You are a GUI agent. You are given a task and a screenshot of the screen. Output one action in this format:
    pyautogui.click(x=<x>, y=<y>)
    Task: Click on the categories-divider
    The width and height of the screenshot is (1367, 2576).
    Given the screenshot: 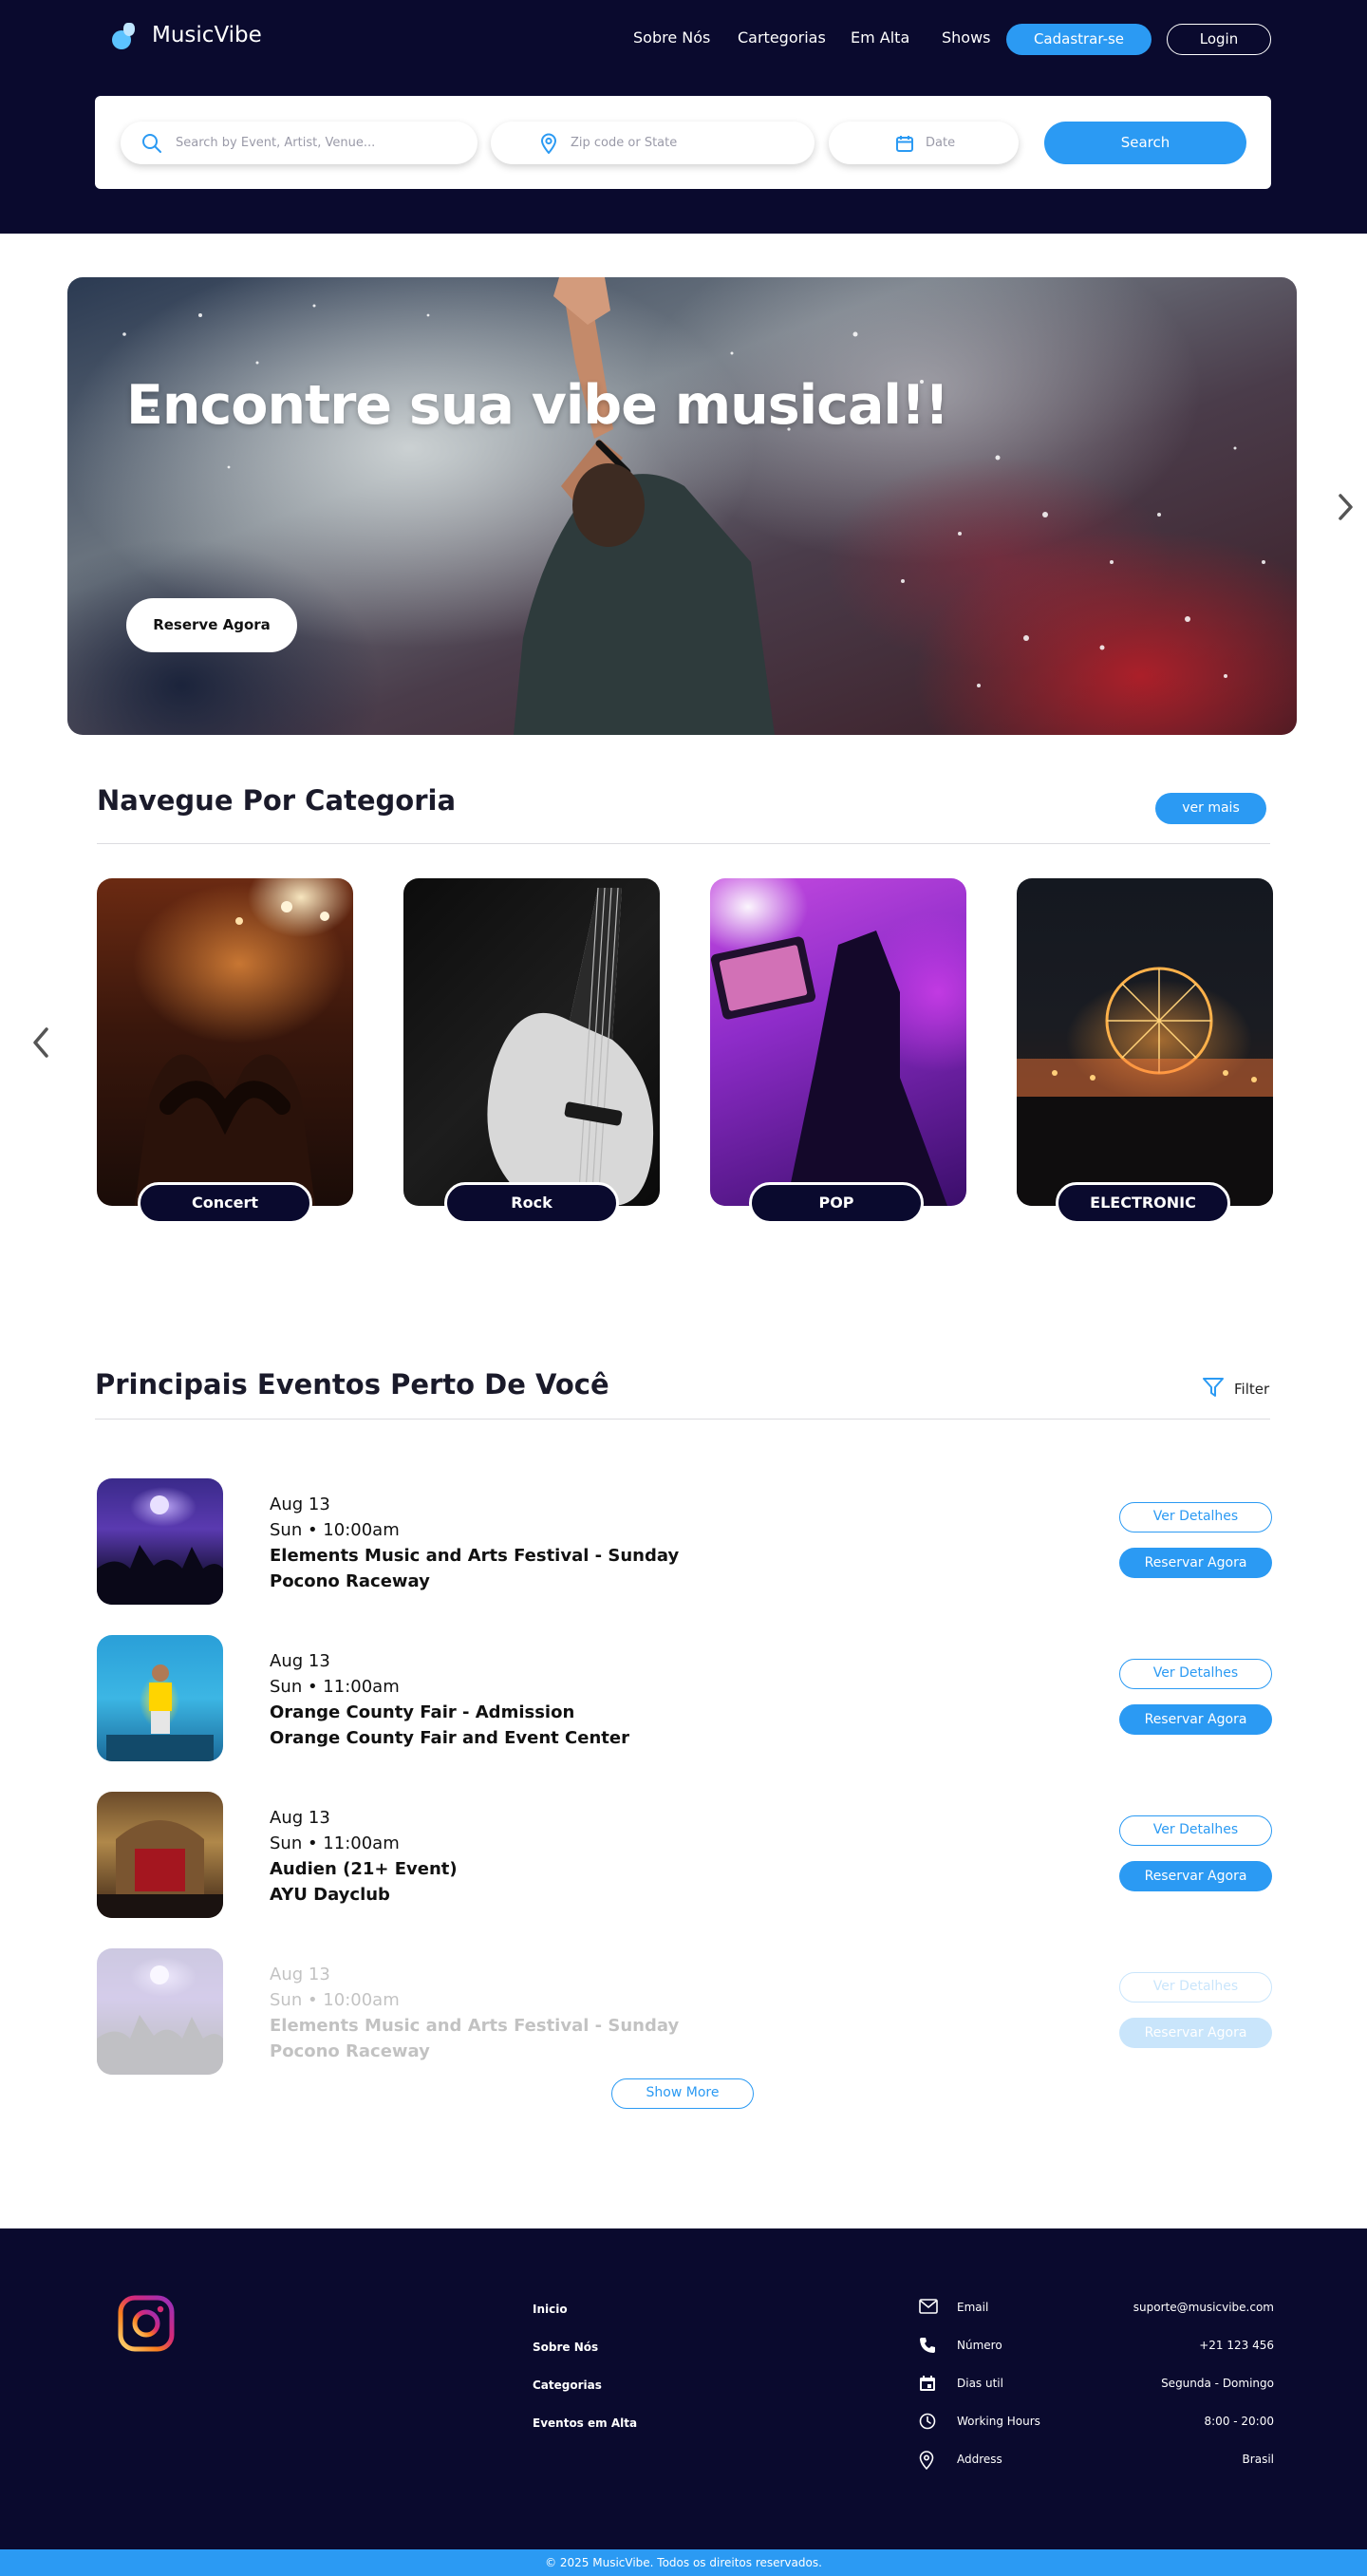 What is the action you would take?
    pyautogui.click(x=683, y=843)
    